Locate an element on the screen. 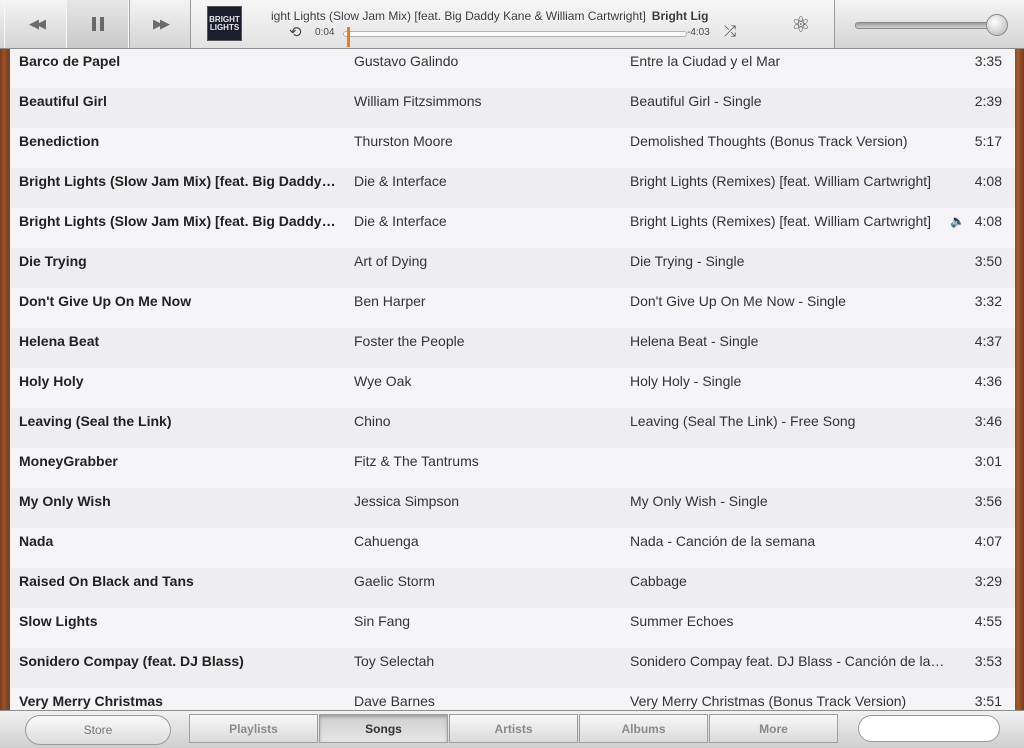  remaining-time: -4:03 is located at coordinates (698, 32).